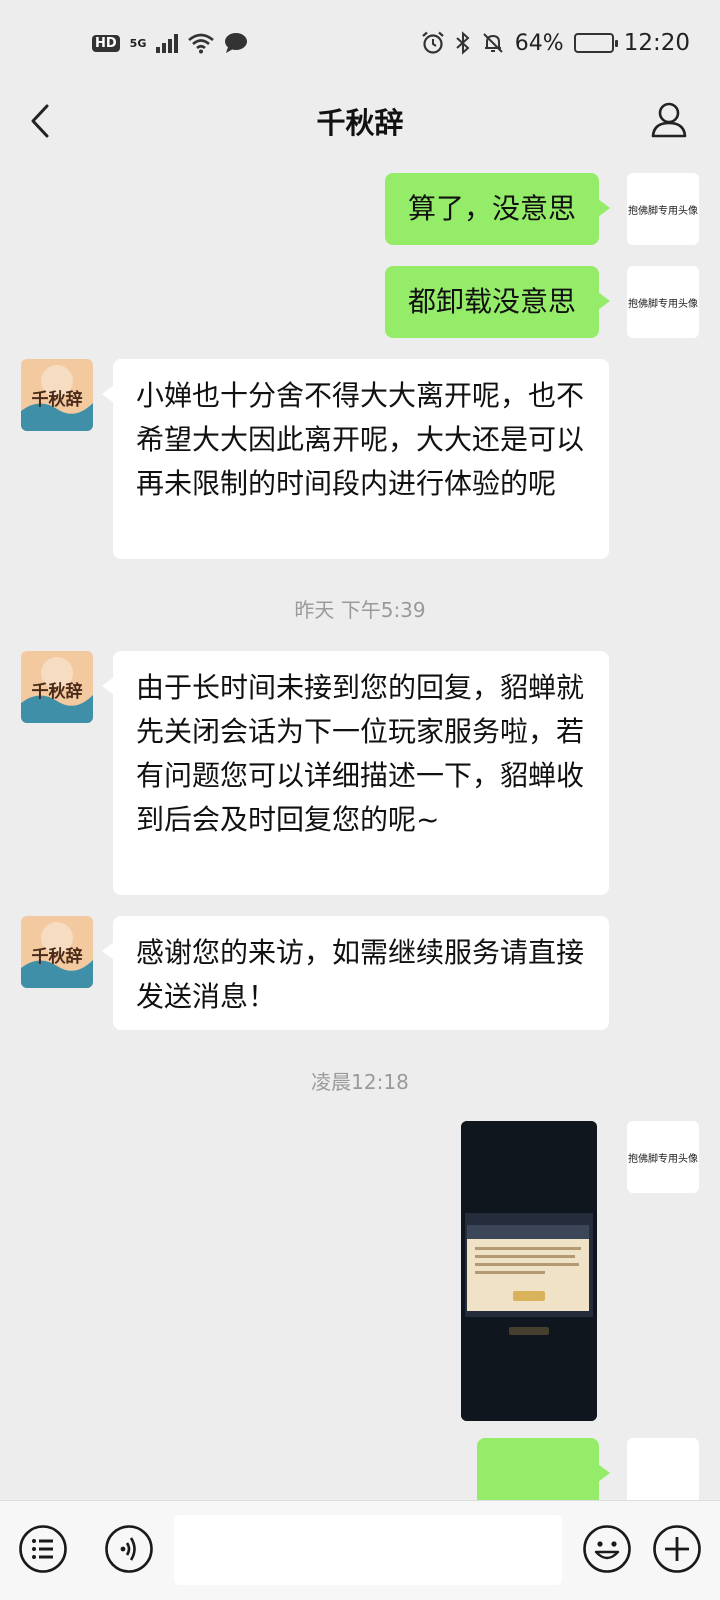  Describe the element at coordinates (106, 43) in the screenshot. I see `hd-badge: HD` at that location.